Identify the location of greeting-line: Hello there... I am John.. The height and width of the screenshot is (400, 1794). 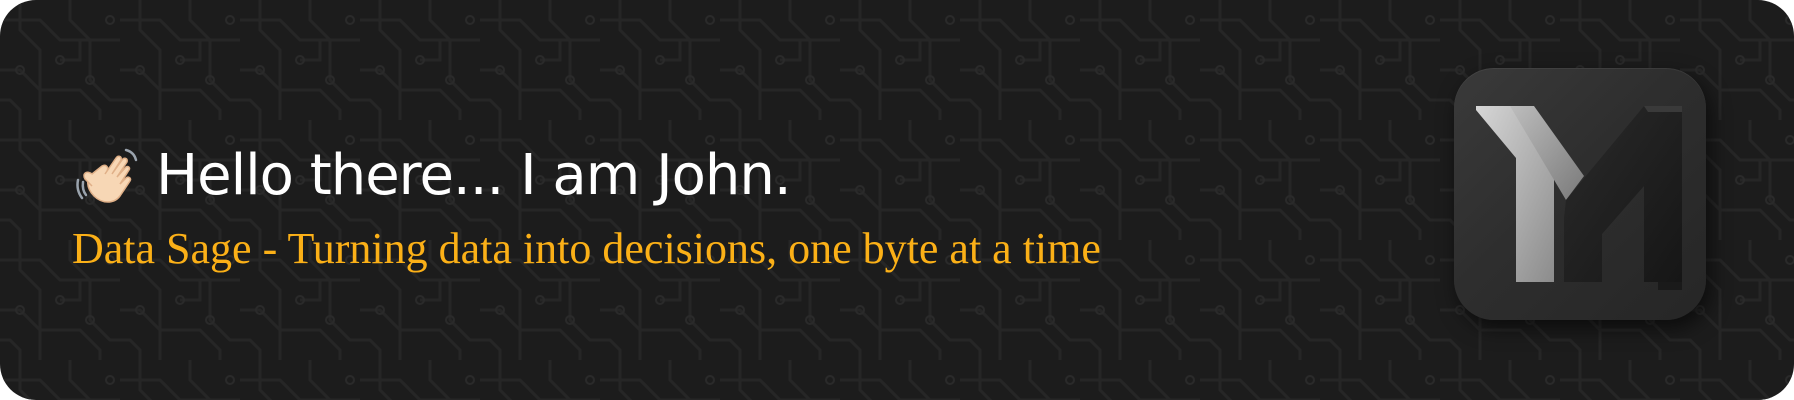
(432, 176).